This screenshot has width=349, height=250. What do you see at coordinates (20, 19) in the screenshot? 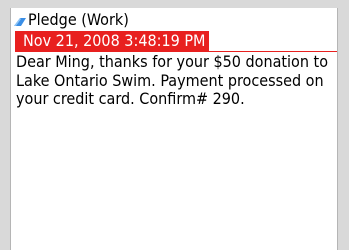
I see `message-icon` at bounding box center [20, 19].